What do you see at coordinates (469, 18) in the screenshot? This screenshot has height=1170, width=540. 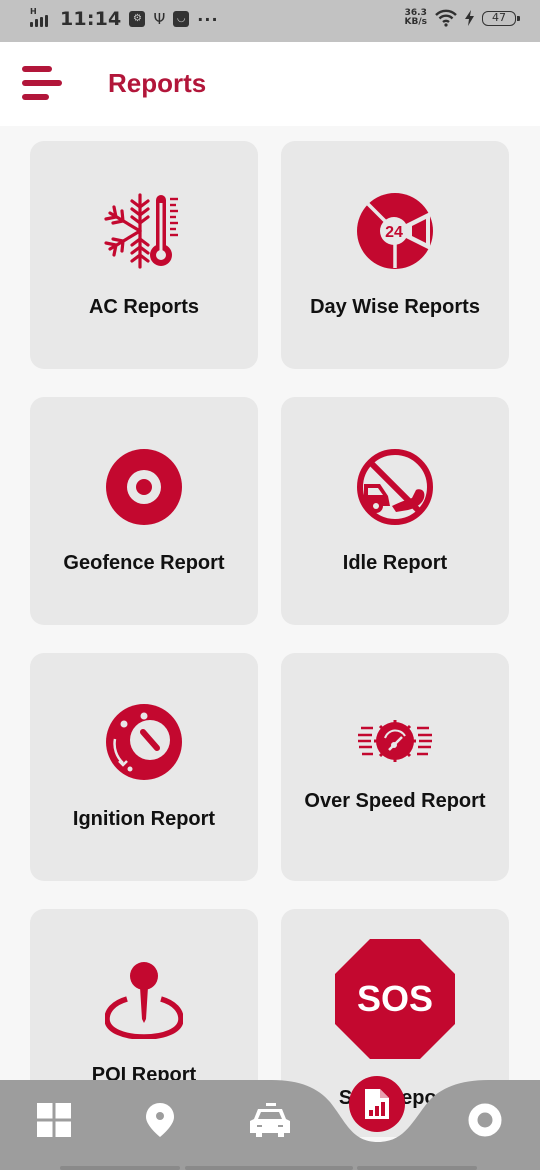 I see `charging-icon` at bounding box center [469, 18].